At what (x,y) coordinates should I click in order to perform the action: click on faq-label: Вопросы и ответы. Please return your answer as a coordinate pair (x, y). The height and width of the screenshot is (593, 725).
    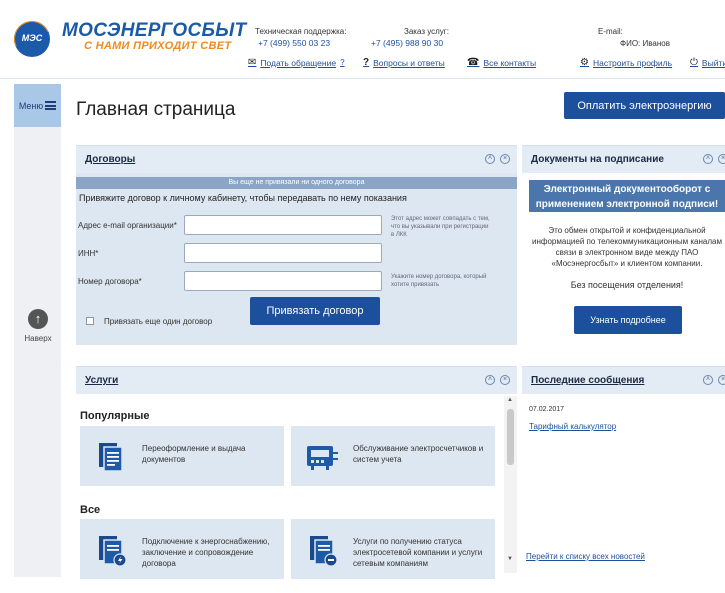
    Looking at the image, I should click on (409, 62).